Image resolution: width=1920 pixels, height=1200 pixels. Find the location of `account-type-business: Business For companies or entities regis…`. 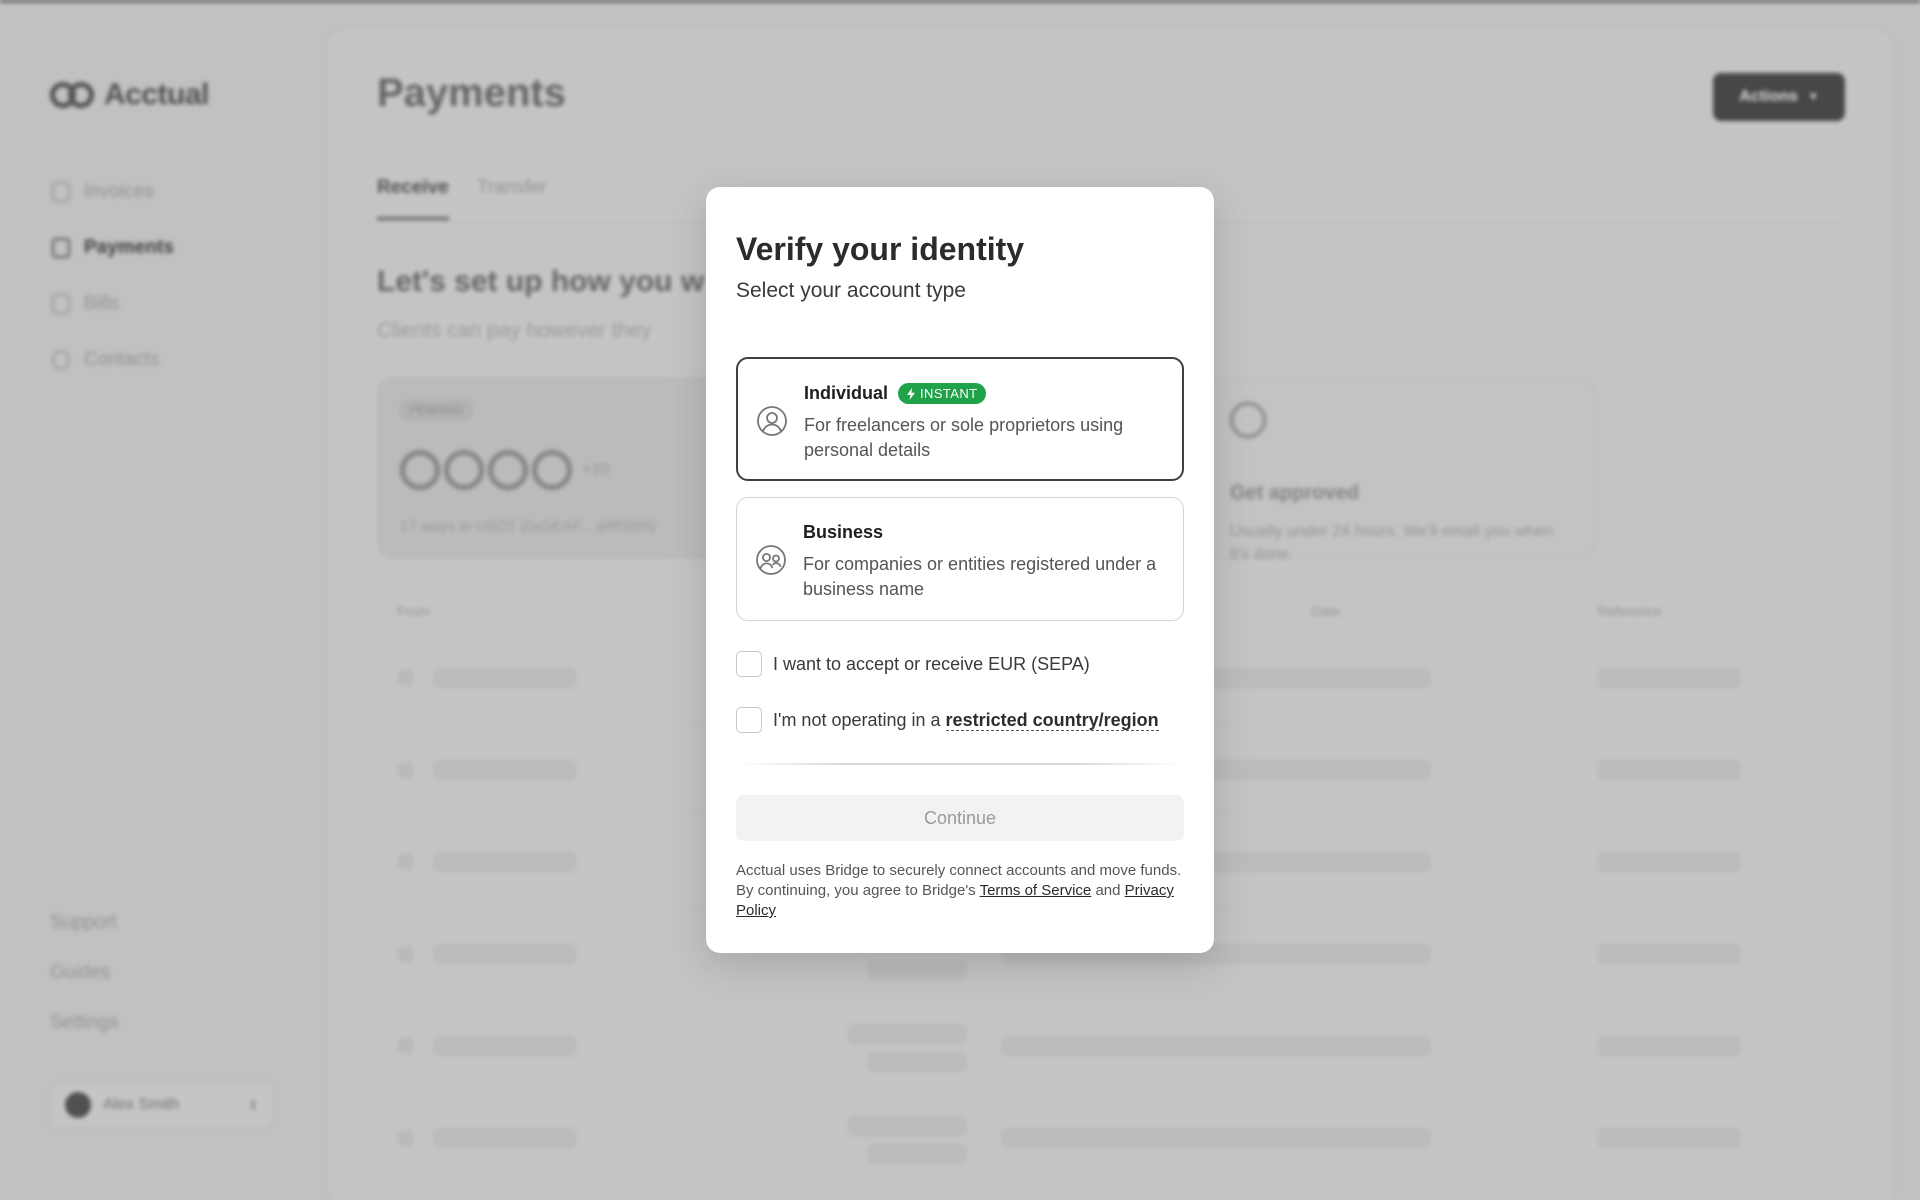

account-type-business: Business For companies or entities regis… is located at coordinates (960, 559).